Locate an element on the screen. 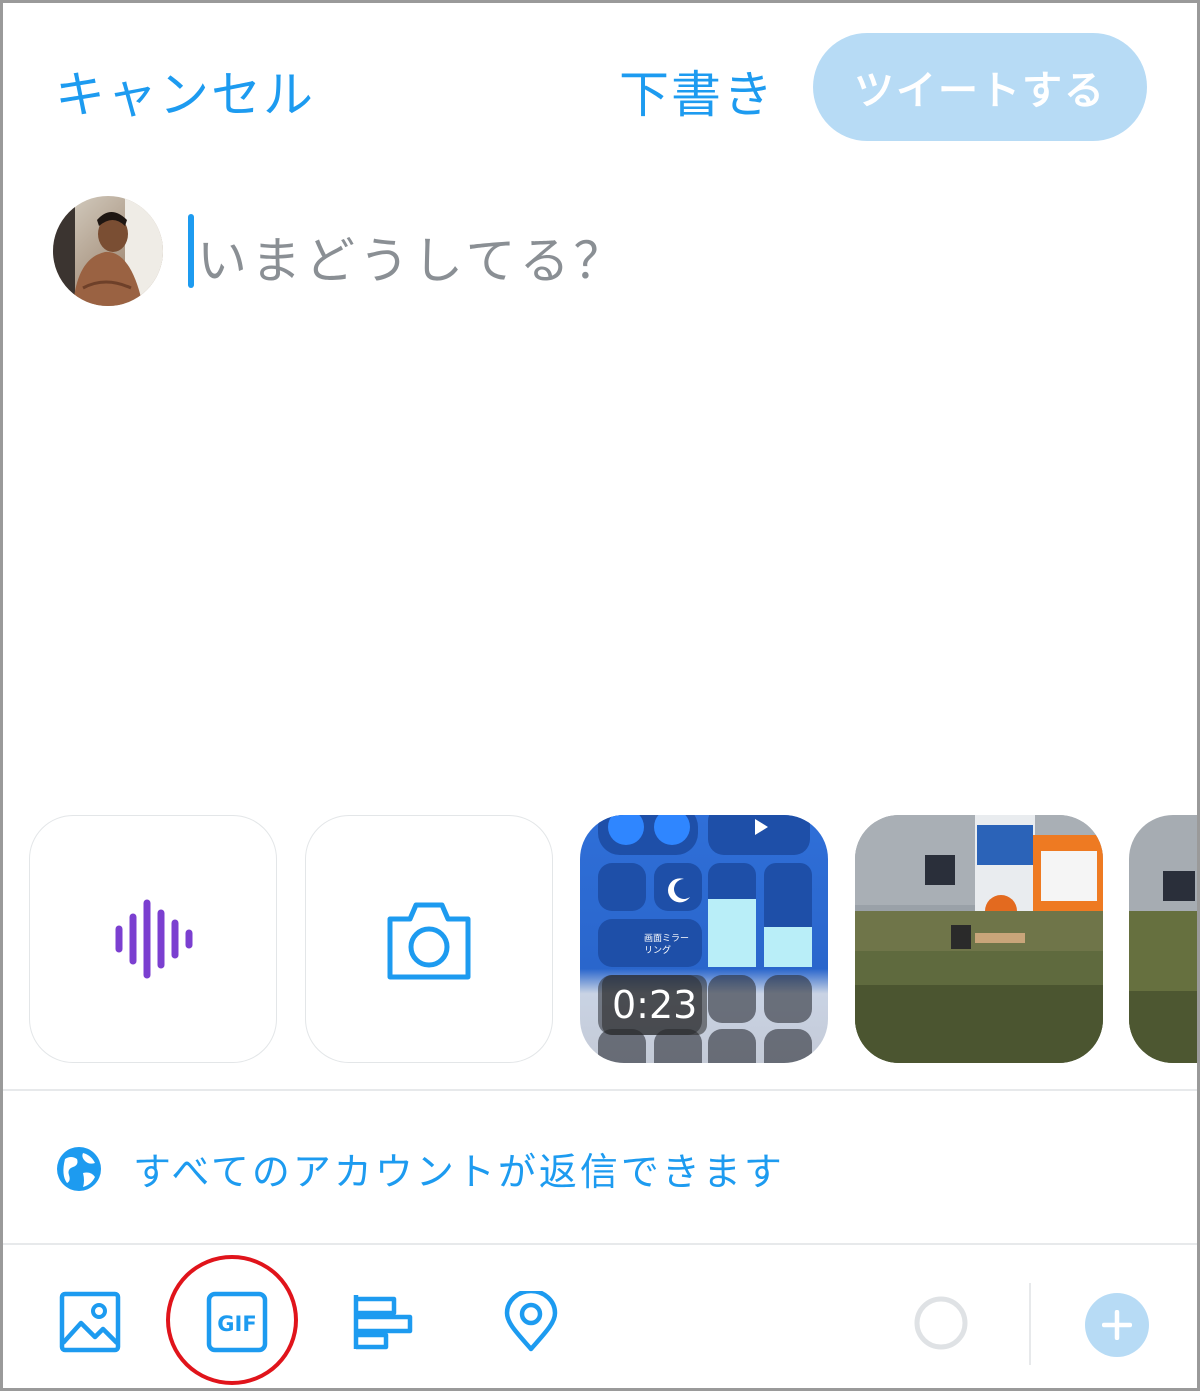 This screenshot has width=1200, height=1391. globe-icon is located at coordinates (79, 1168).